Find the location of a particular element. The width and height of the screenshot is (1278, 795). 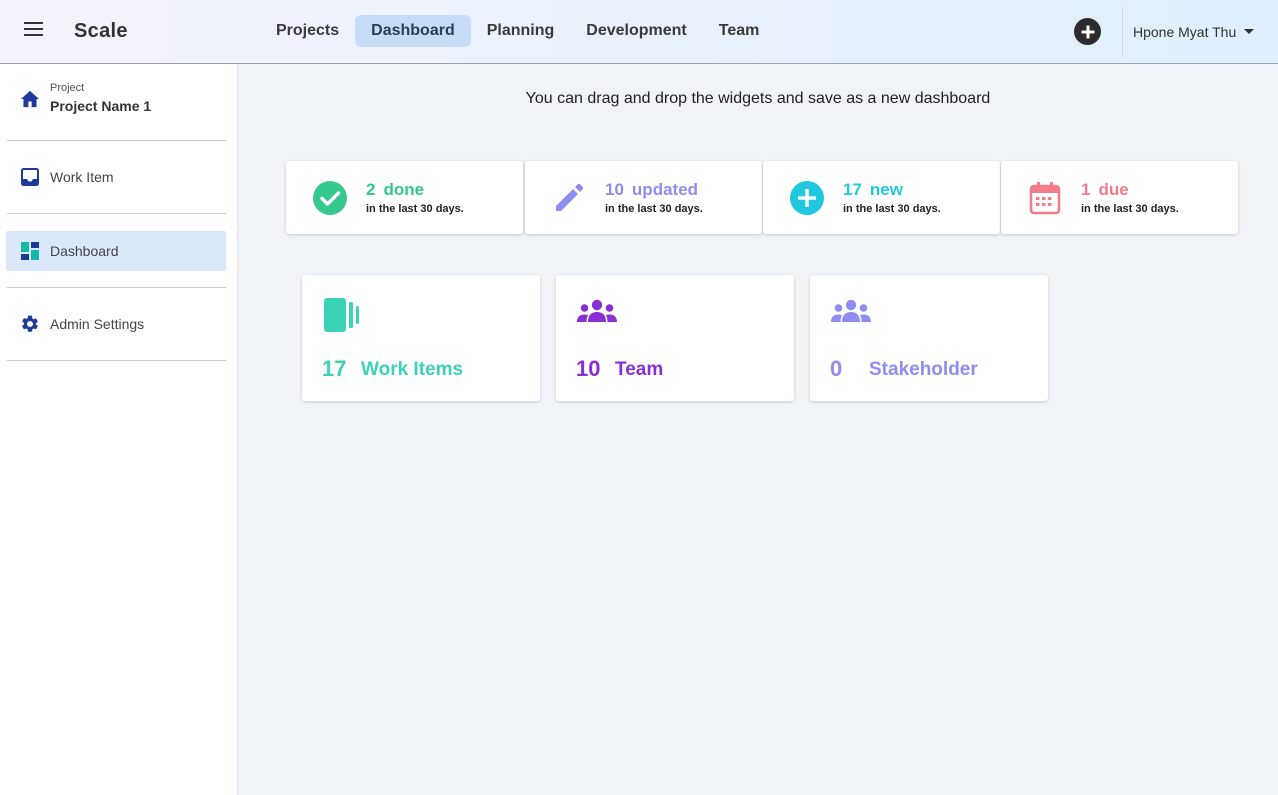

work-items-card: 17 Work Items is located at coordinates (421, 338).